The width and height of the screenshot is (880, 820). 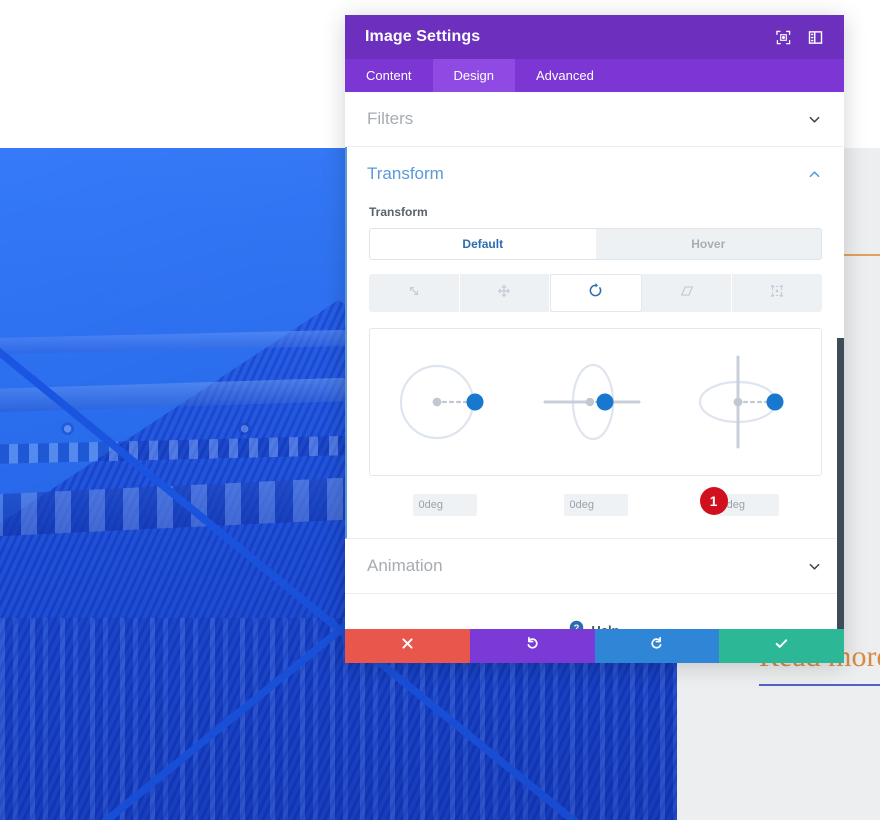 I want to click on rotate-x-dial, so click(x=445, y=402).